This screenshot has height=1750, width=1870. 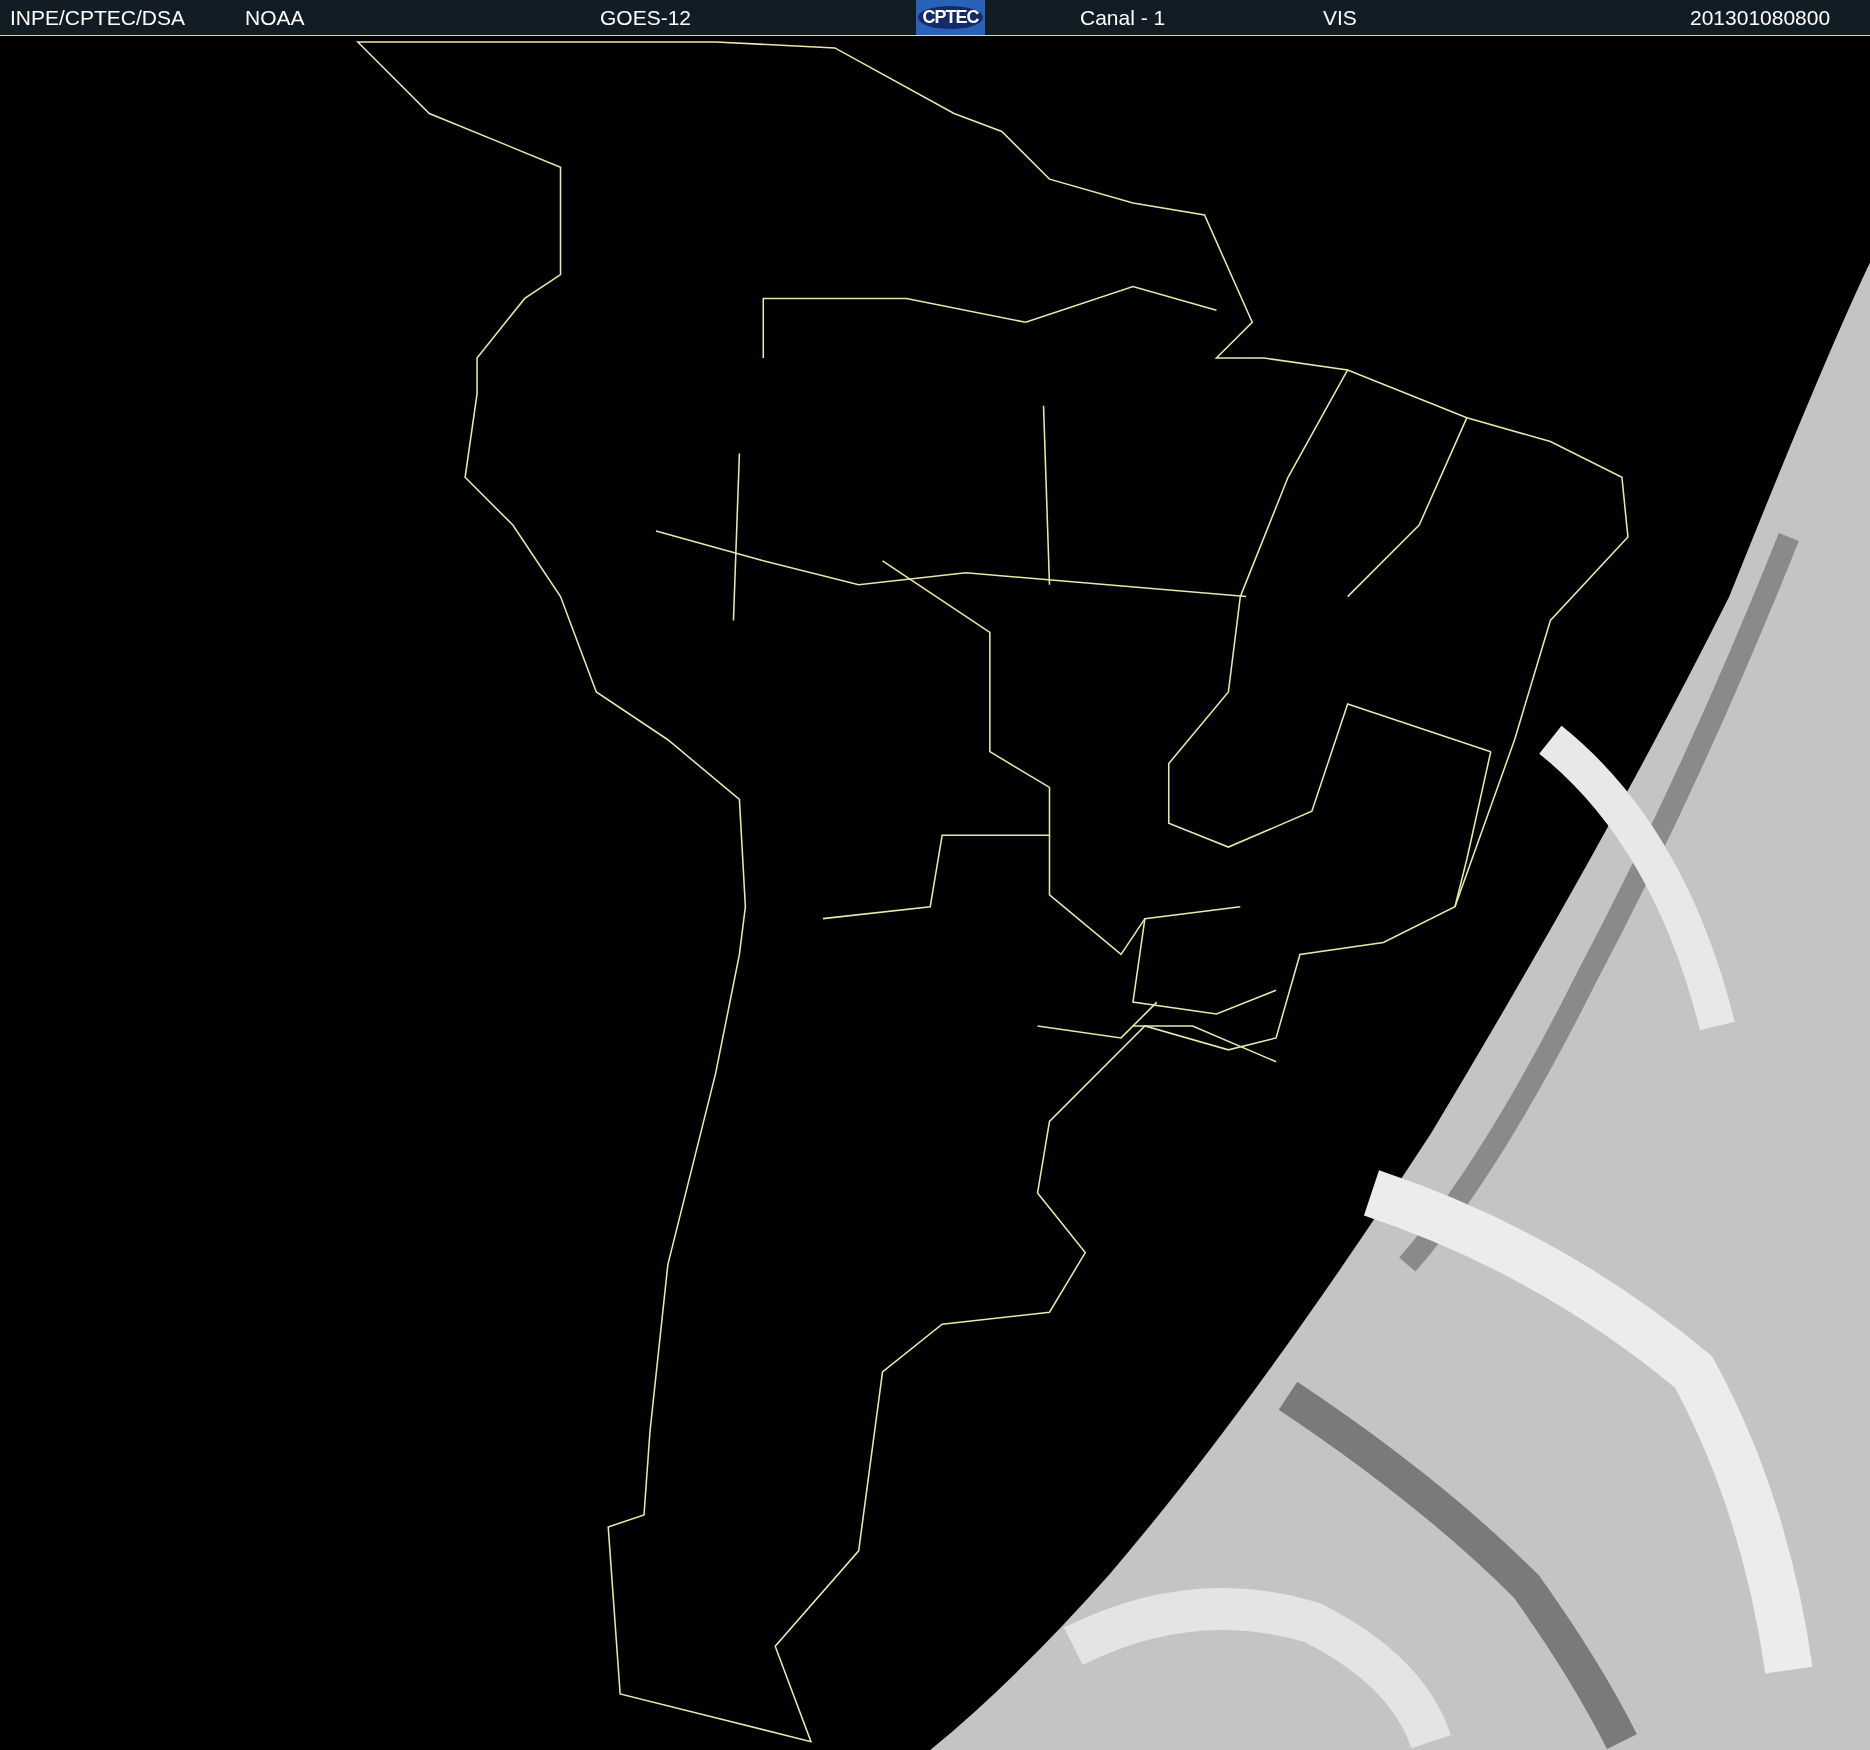 What do you see at coordinates (98, 17) in the screenshot?
I see `source-label: INPE/CPTEC/DSA` at bounding box center [98, 17].